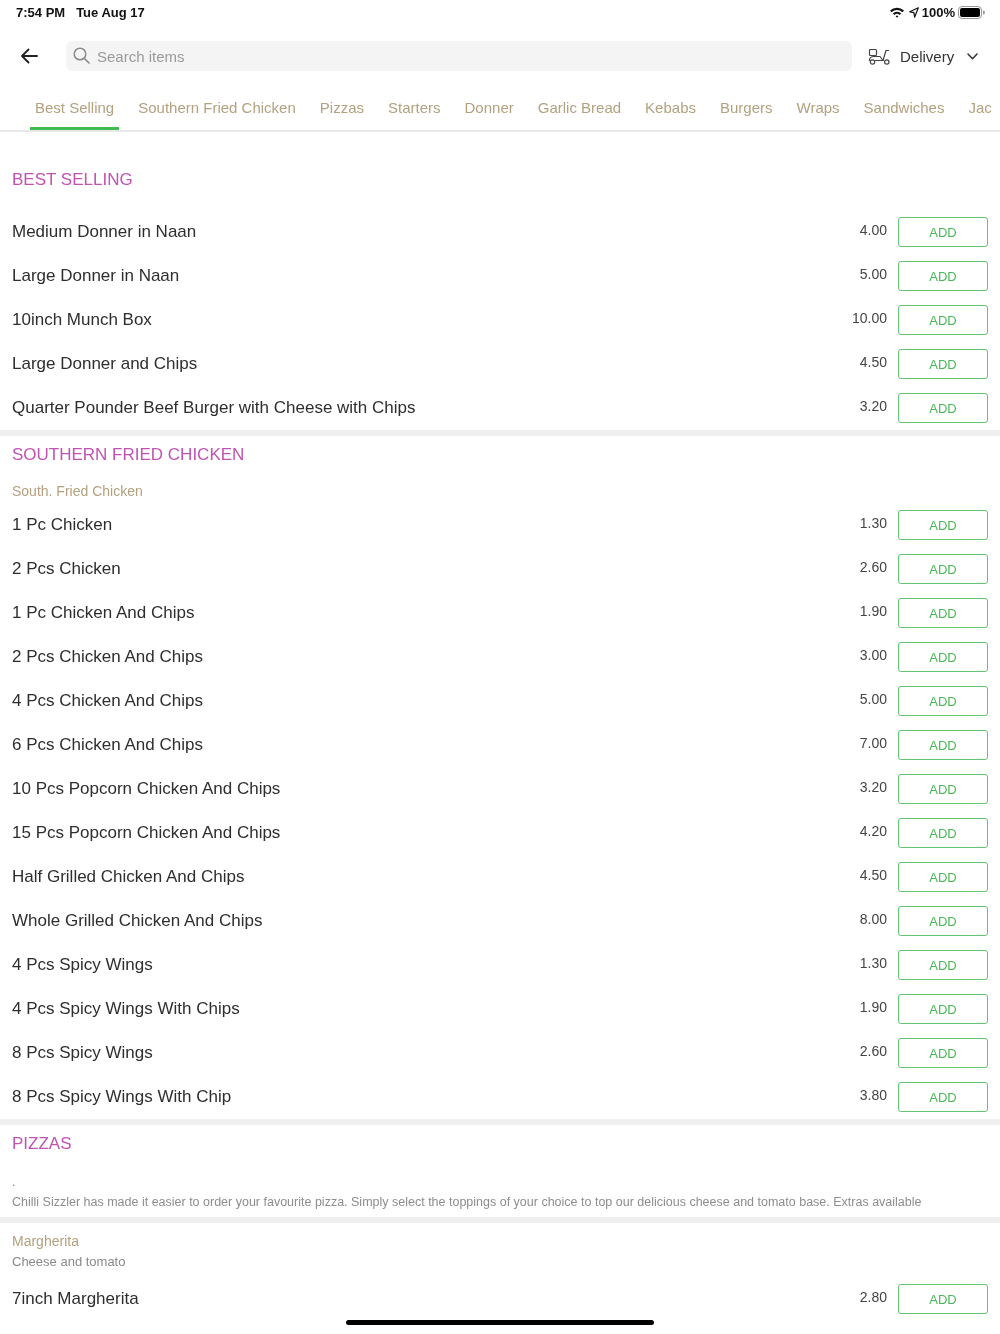 The image size is (1000, 1334). I want to click on item-price: 8.00, so click(873, 919).